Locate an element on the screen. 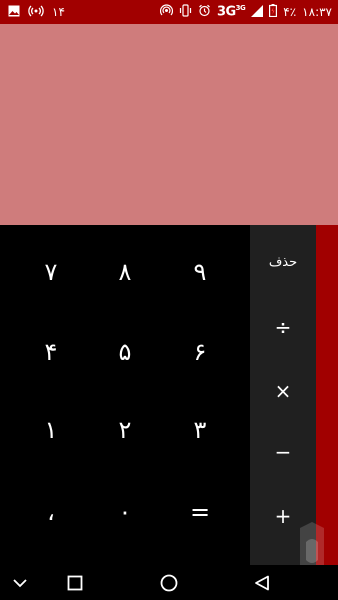 The width and height of the screenshot is (338, 600). status-right: 3G3G ۴٪ ۱۸:۳۷ is located at coordinates (245, 12).